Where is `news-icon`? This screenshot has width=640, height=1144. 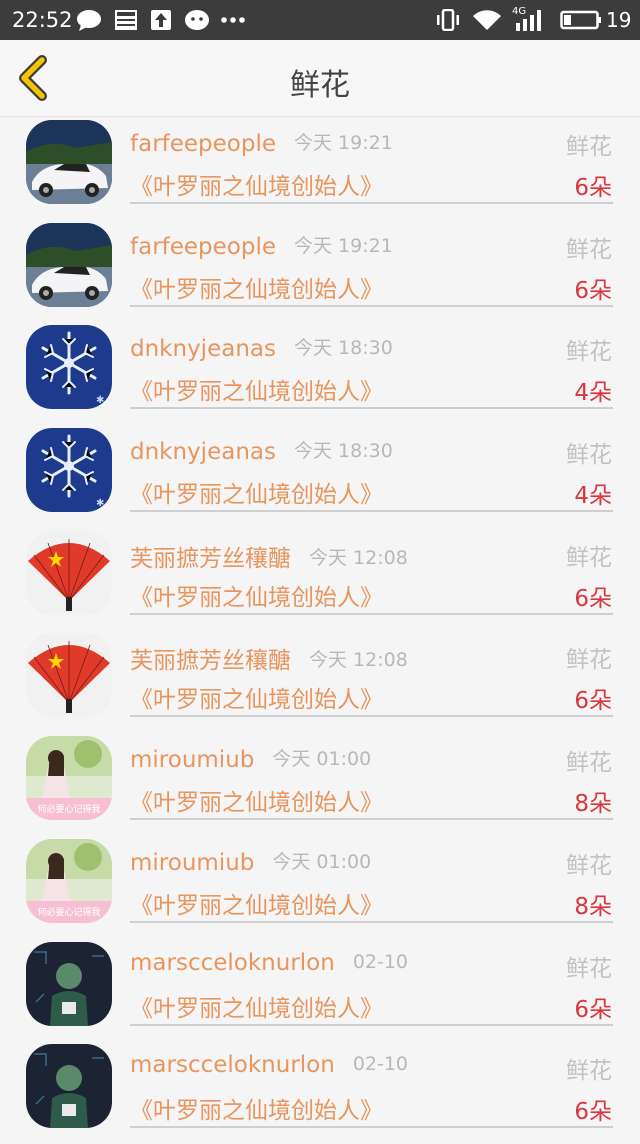 news-icon is located at coordinates (126, 20).